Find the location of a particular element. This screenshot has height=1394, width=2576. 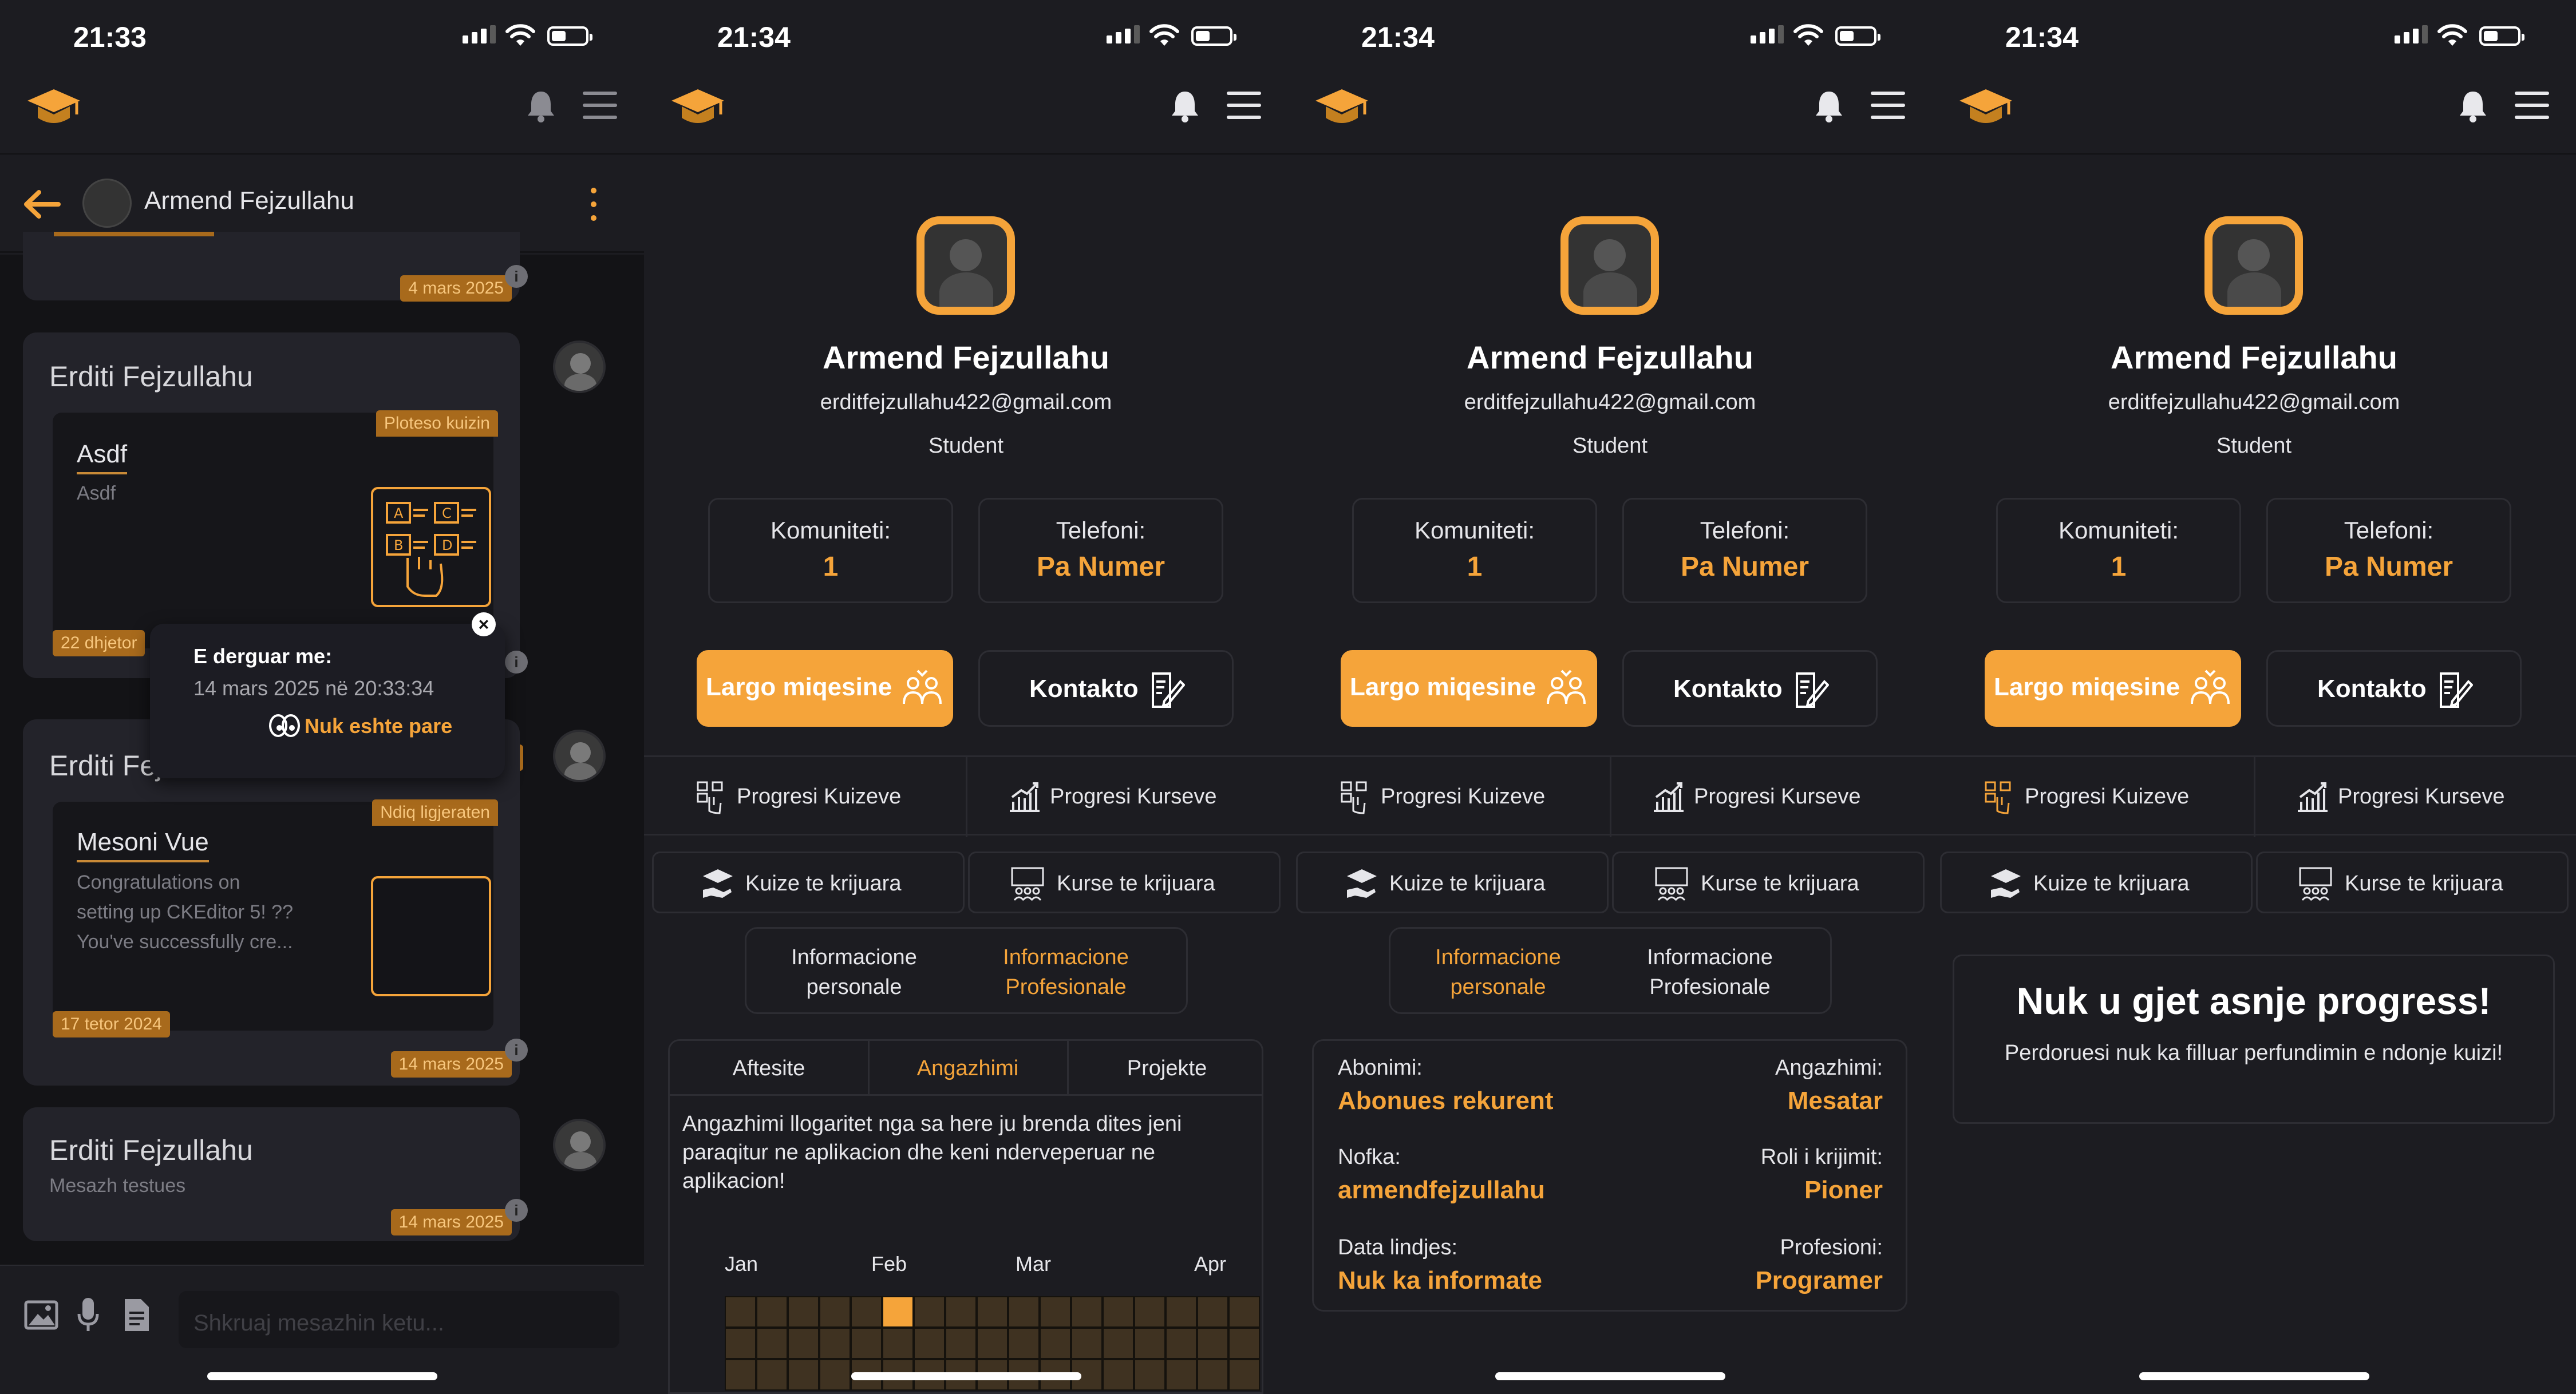

message-date: 14 mars 2025 is located at coordinates (451, 1064).